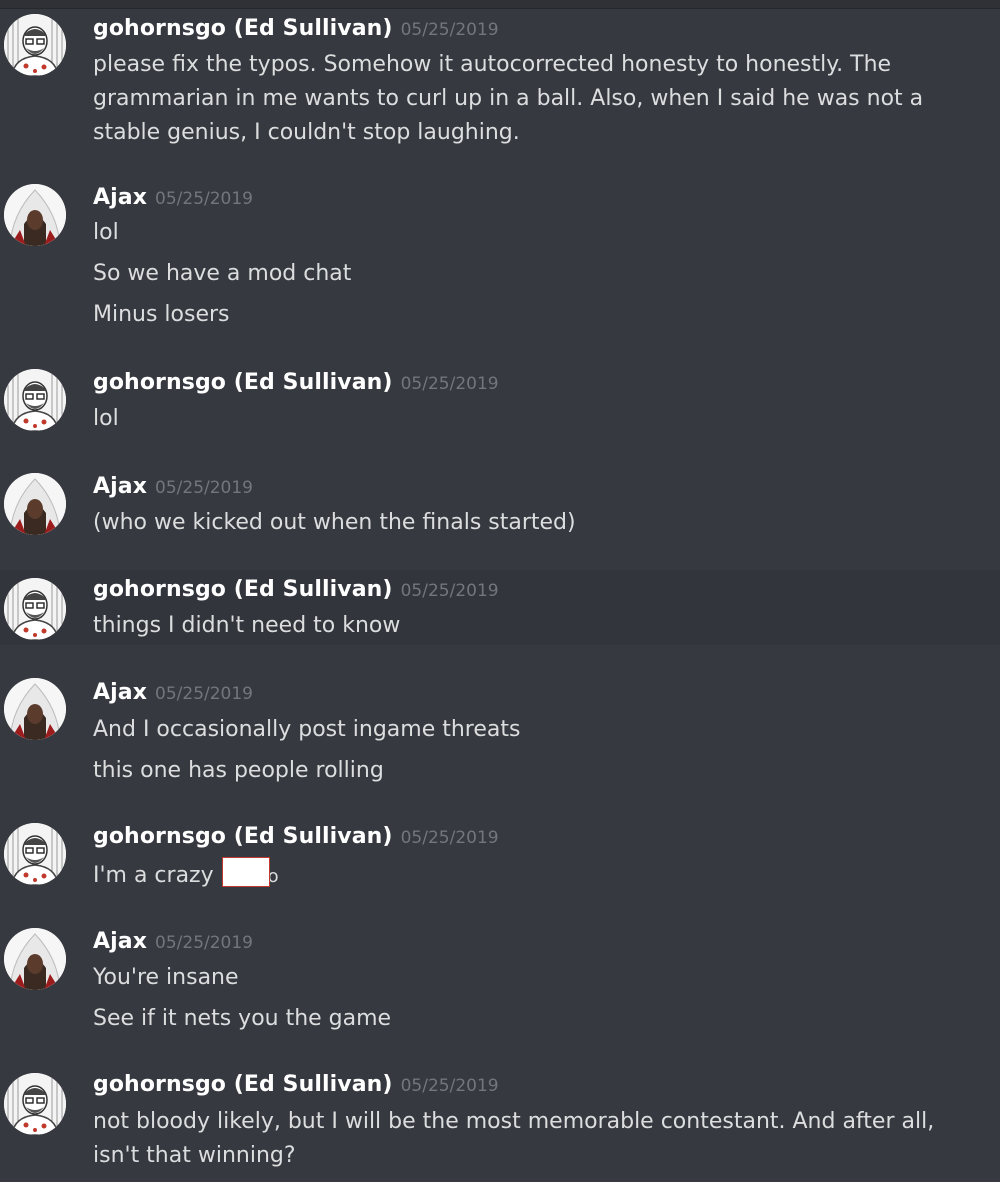 The width and height of the screenshot is (1000, 1182). What do you see at coordinates (238, 770) in the screenshot?
I see `message-text: this one has people rolling` at bounding box center [238, 770].